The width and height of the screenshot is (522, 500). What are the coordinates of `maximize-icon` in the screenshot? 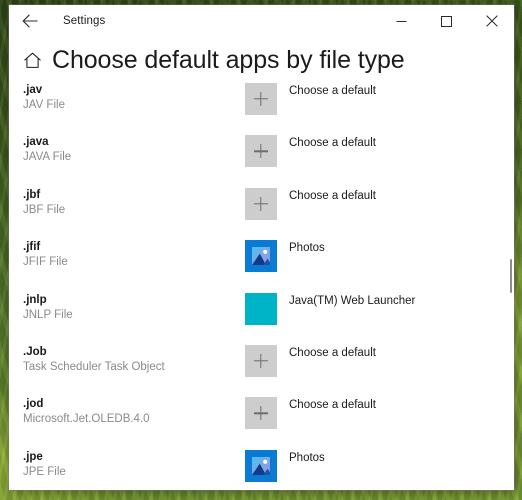 It's located at (446, 21).